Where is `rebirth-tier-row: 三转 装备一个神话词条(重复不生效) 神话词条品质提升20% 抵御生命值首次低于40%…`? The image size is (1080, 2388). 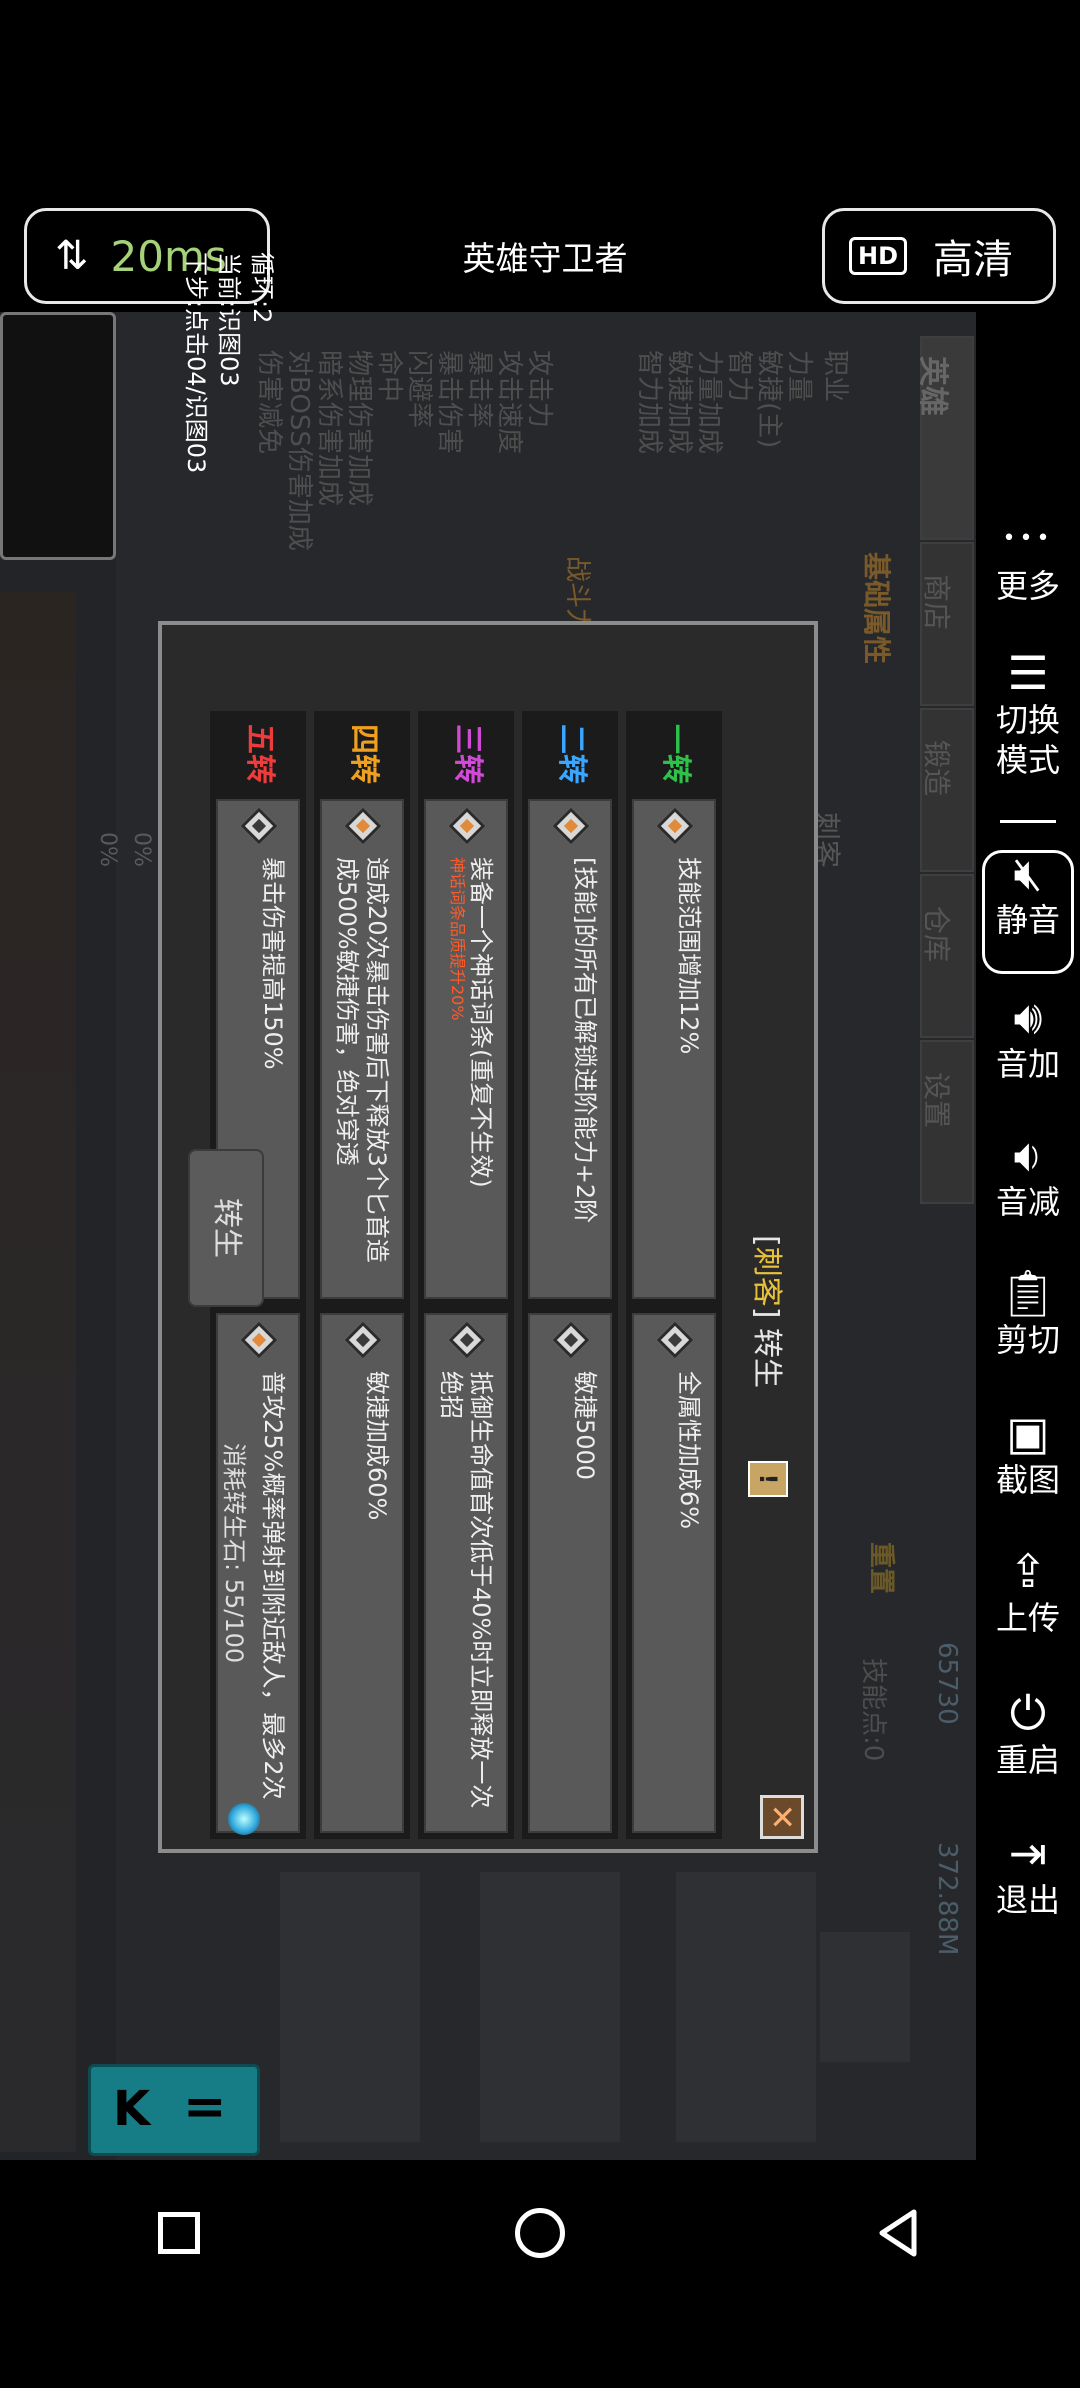 rebirth-tier-row: 三转 装备一个神话词条(重复不生效) 神话词条品质提升20% 抵御生命值首次低于40%… is located at coordinates (466, 1275).